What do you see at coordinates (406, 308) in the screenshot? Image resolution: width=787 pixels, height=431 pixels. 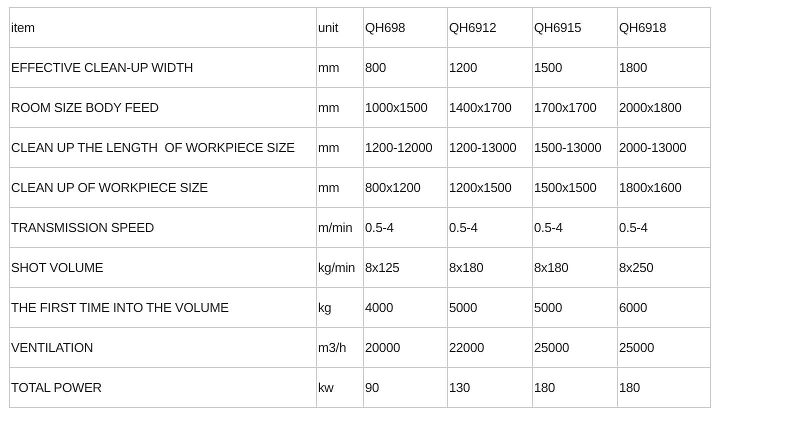 I see `table-cell: 4000` at bounding box center [406, 308].